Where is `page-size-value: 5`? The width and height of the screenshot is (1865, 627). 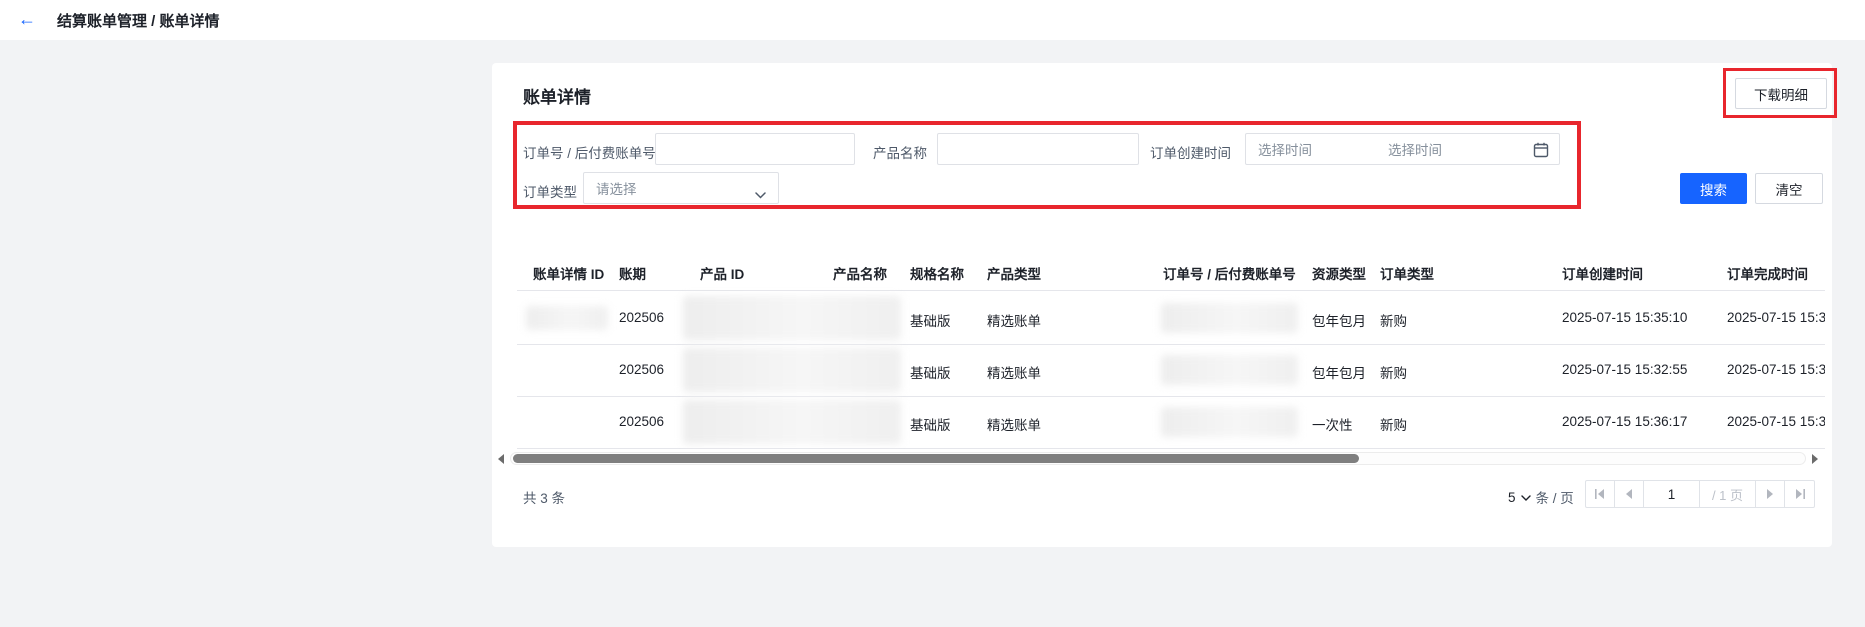 page-size-value: 5 is located at coordinates (1512, 497).